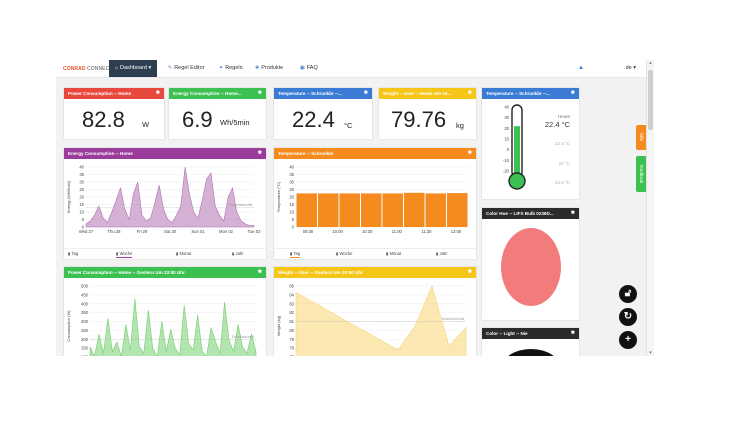  Describe the element at coordinates (255, 231) in the screenshot. I see `x-tick-label: Tue 03` at that location.